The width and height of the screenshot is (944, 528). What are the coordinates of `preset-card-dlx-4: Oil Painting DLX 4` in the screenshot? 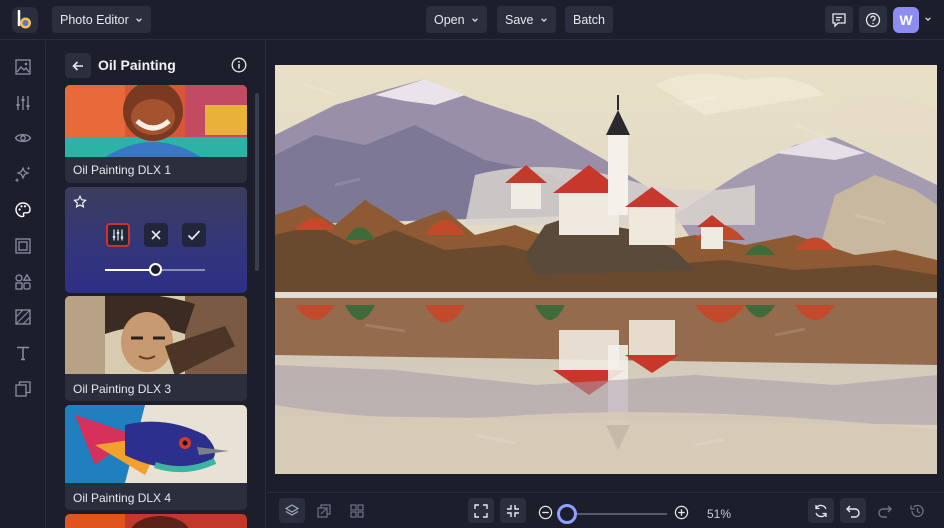 It's located at (156, 457).